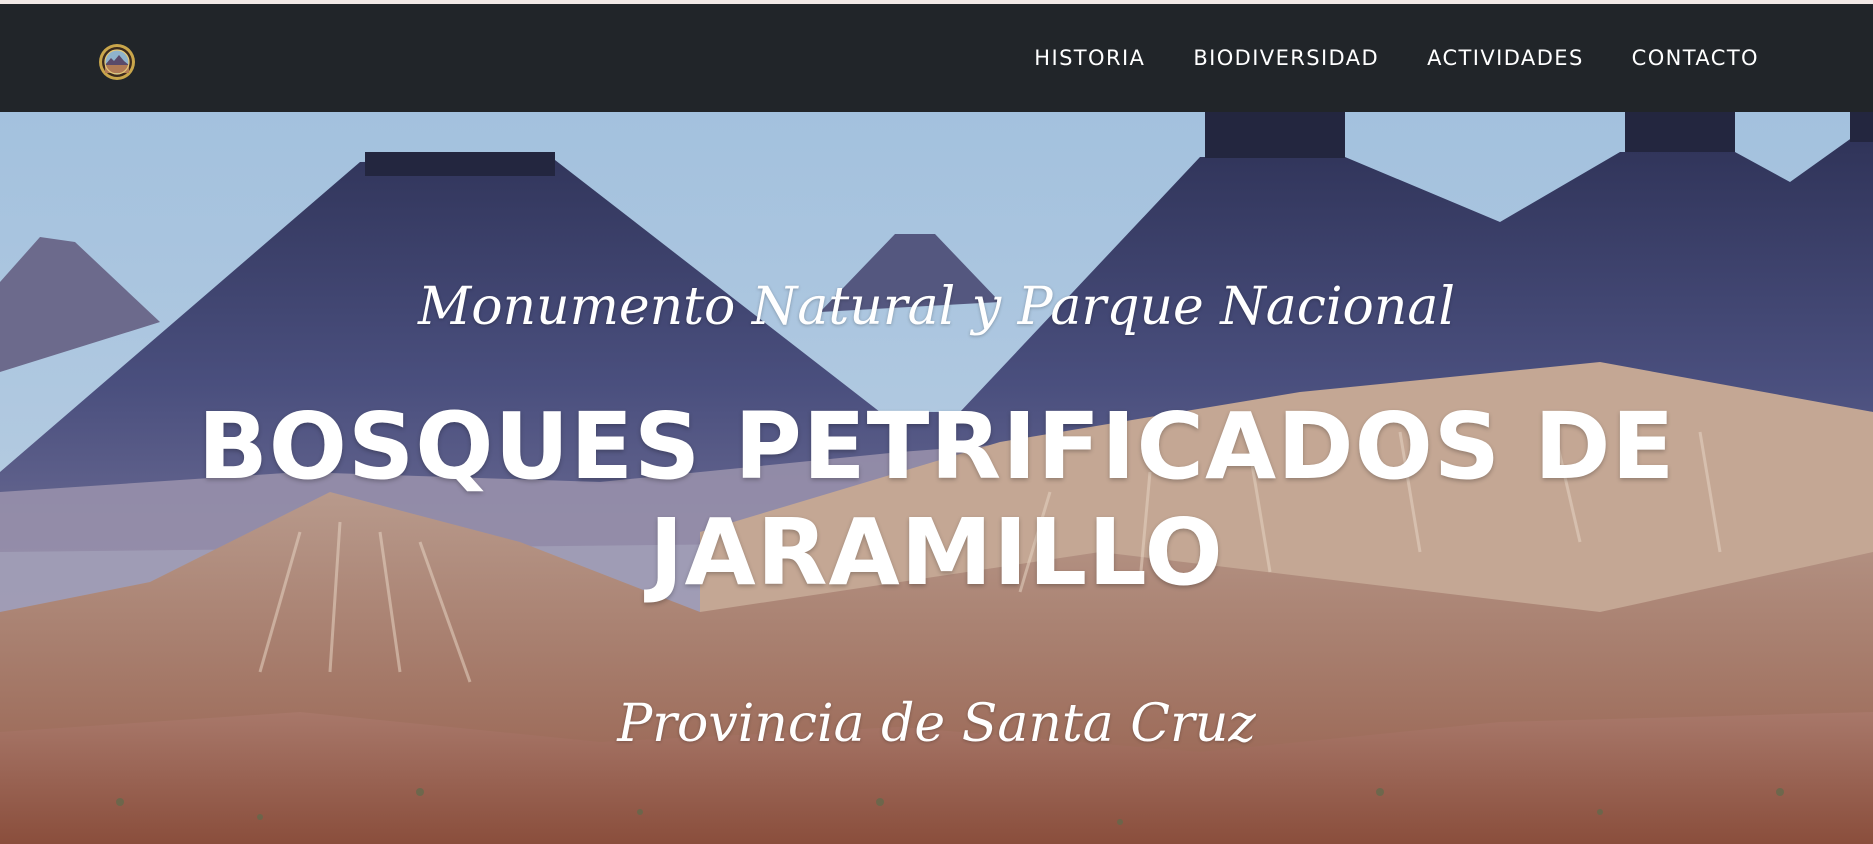  I want to click on park-emblem-icon, so click(117, 62).